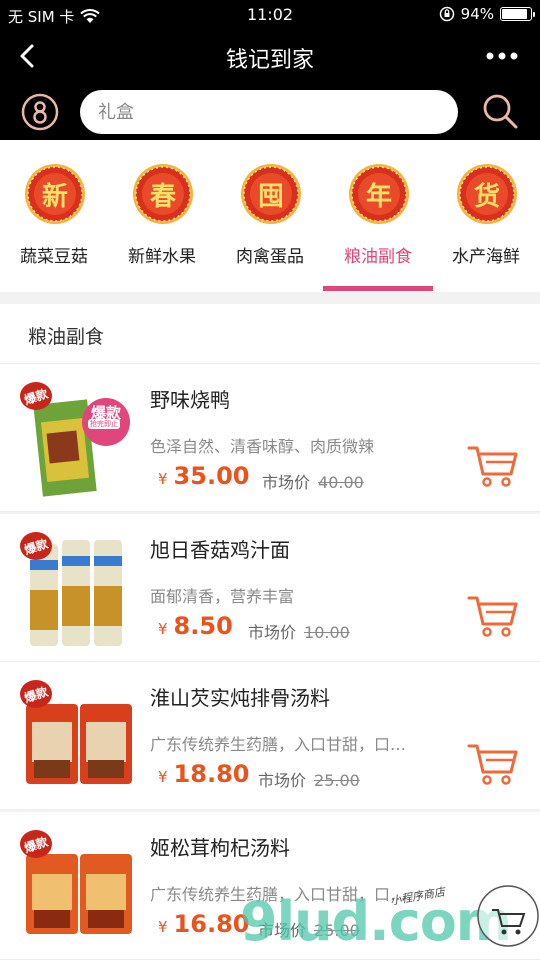 Image resolution: width=540 pixels, height=960 pixels. I want to click on category-tab-2: 囤 肉禽蛋品, so click(270, 216).